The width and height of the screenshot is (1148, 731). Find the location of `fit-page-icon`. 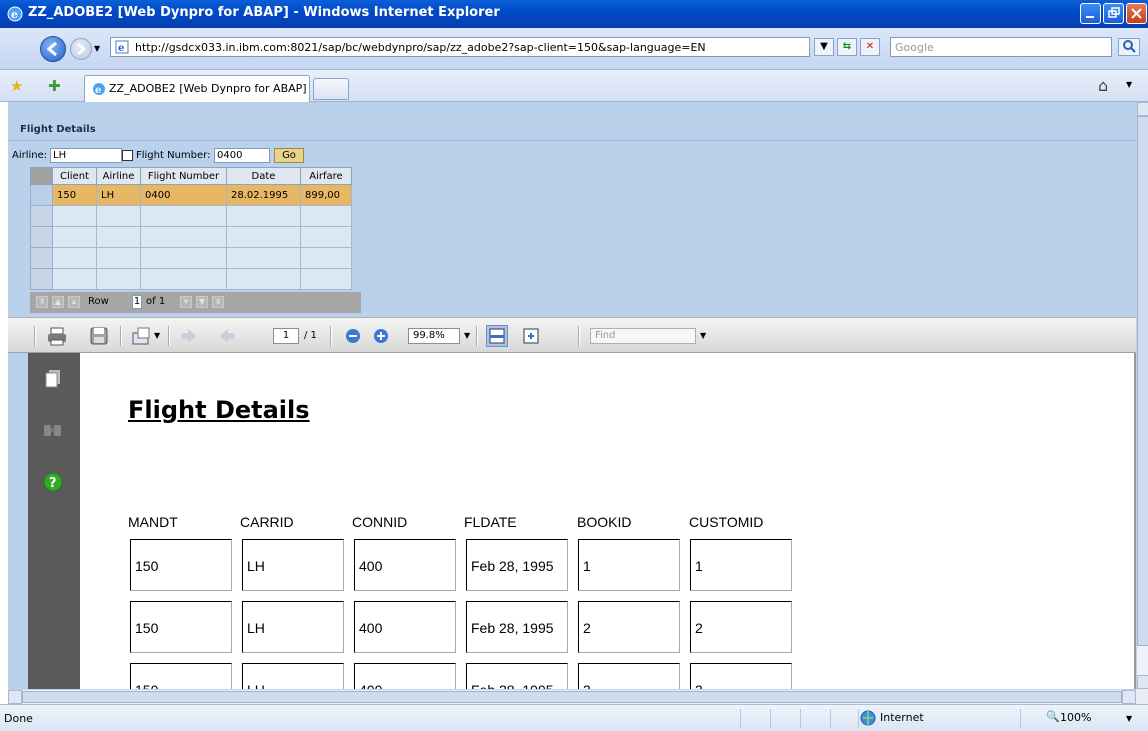

fit-page-icon is located at coordinates (531, 336).